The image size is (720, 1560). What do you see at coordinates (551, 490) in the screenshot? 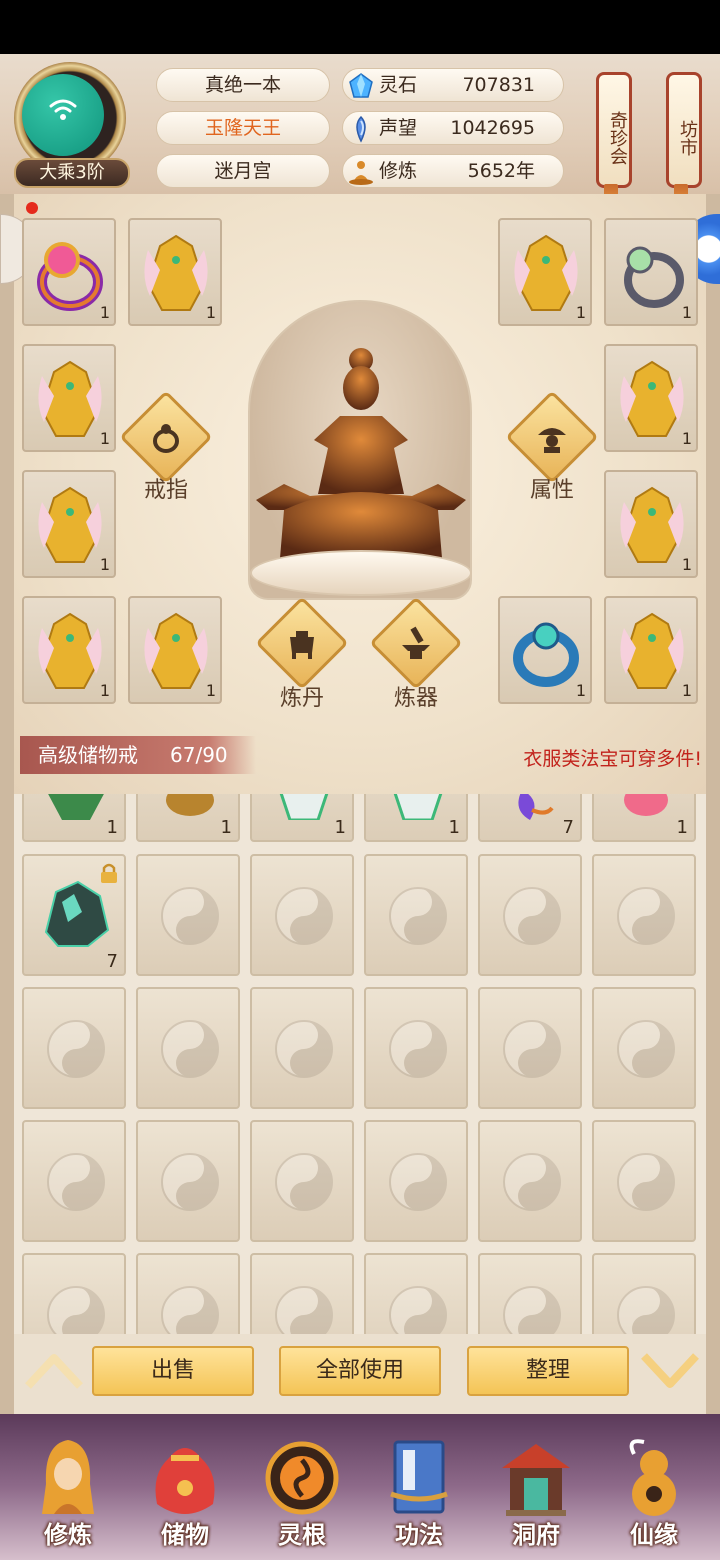
I see `attributes-action-label: 属性` at bounding box center [551, 490].